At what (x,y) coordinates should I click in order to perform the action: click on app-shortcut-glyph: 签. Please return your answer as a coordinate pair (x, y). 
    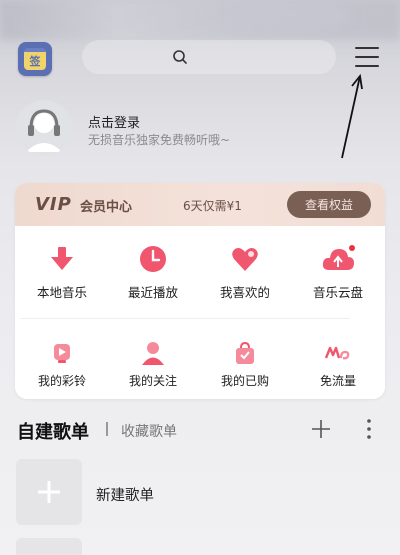
    Looking at the image, I should click on (35, 59).